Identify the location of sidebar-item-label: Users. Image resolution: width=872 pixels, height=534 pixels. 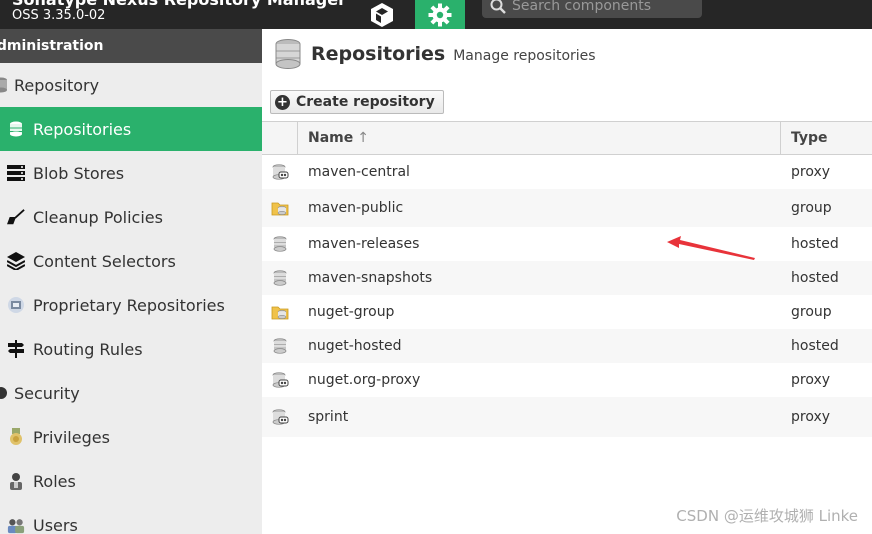
(55, 524).